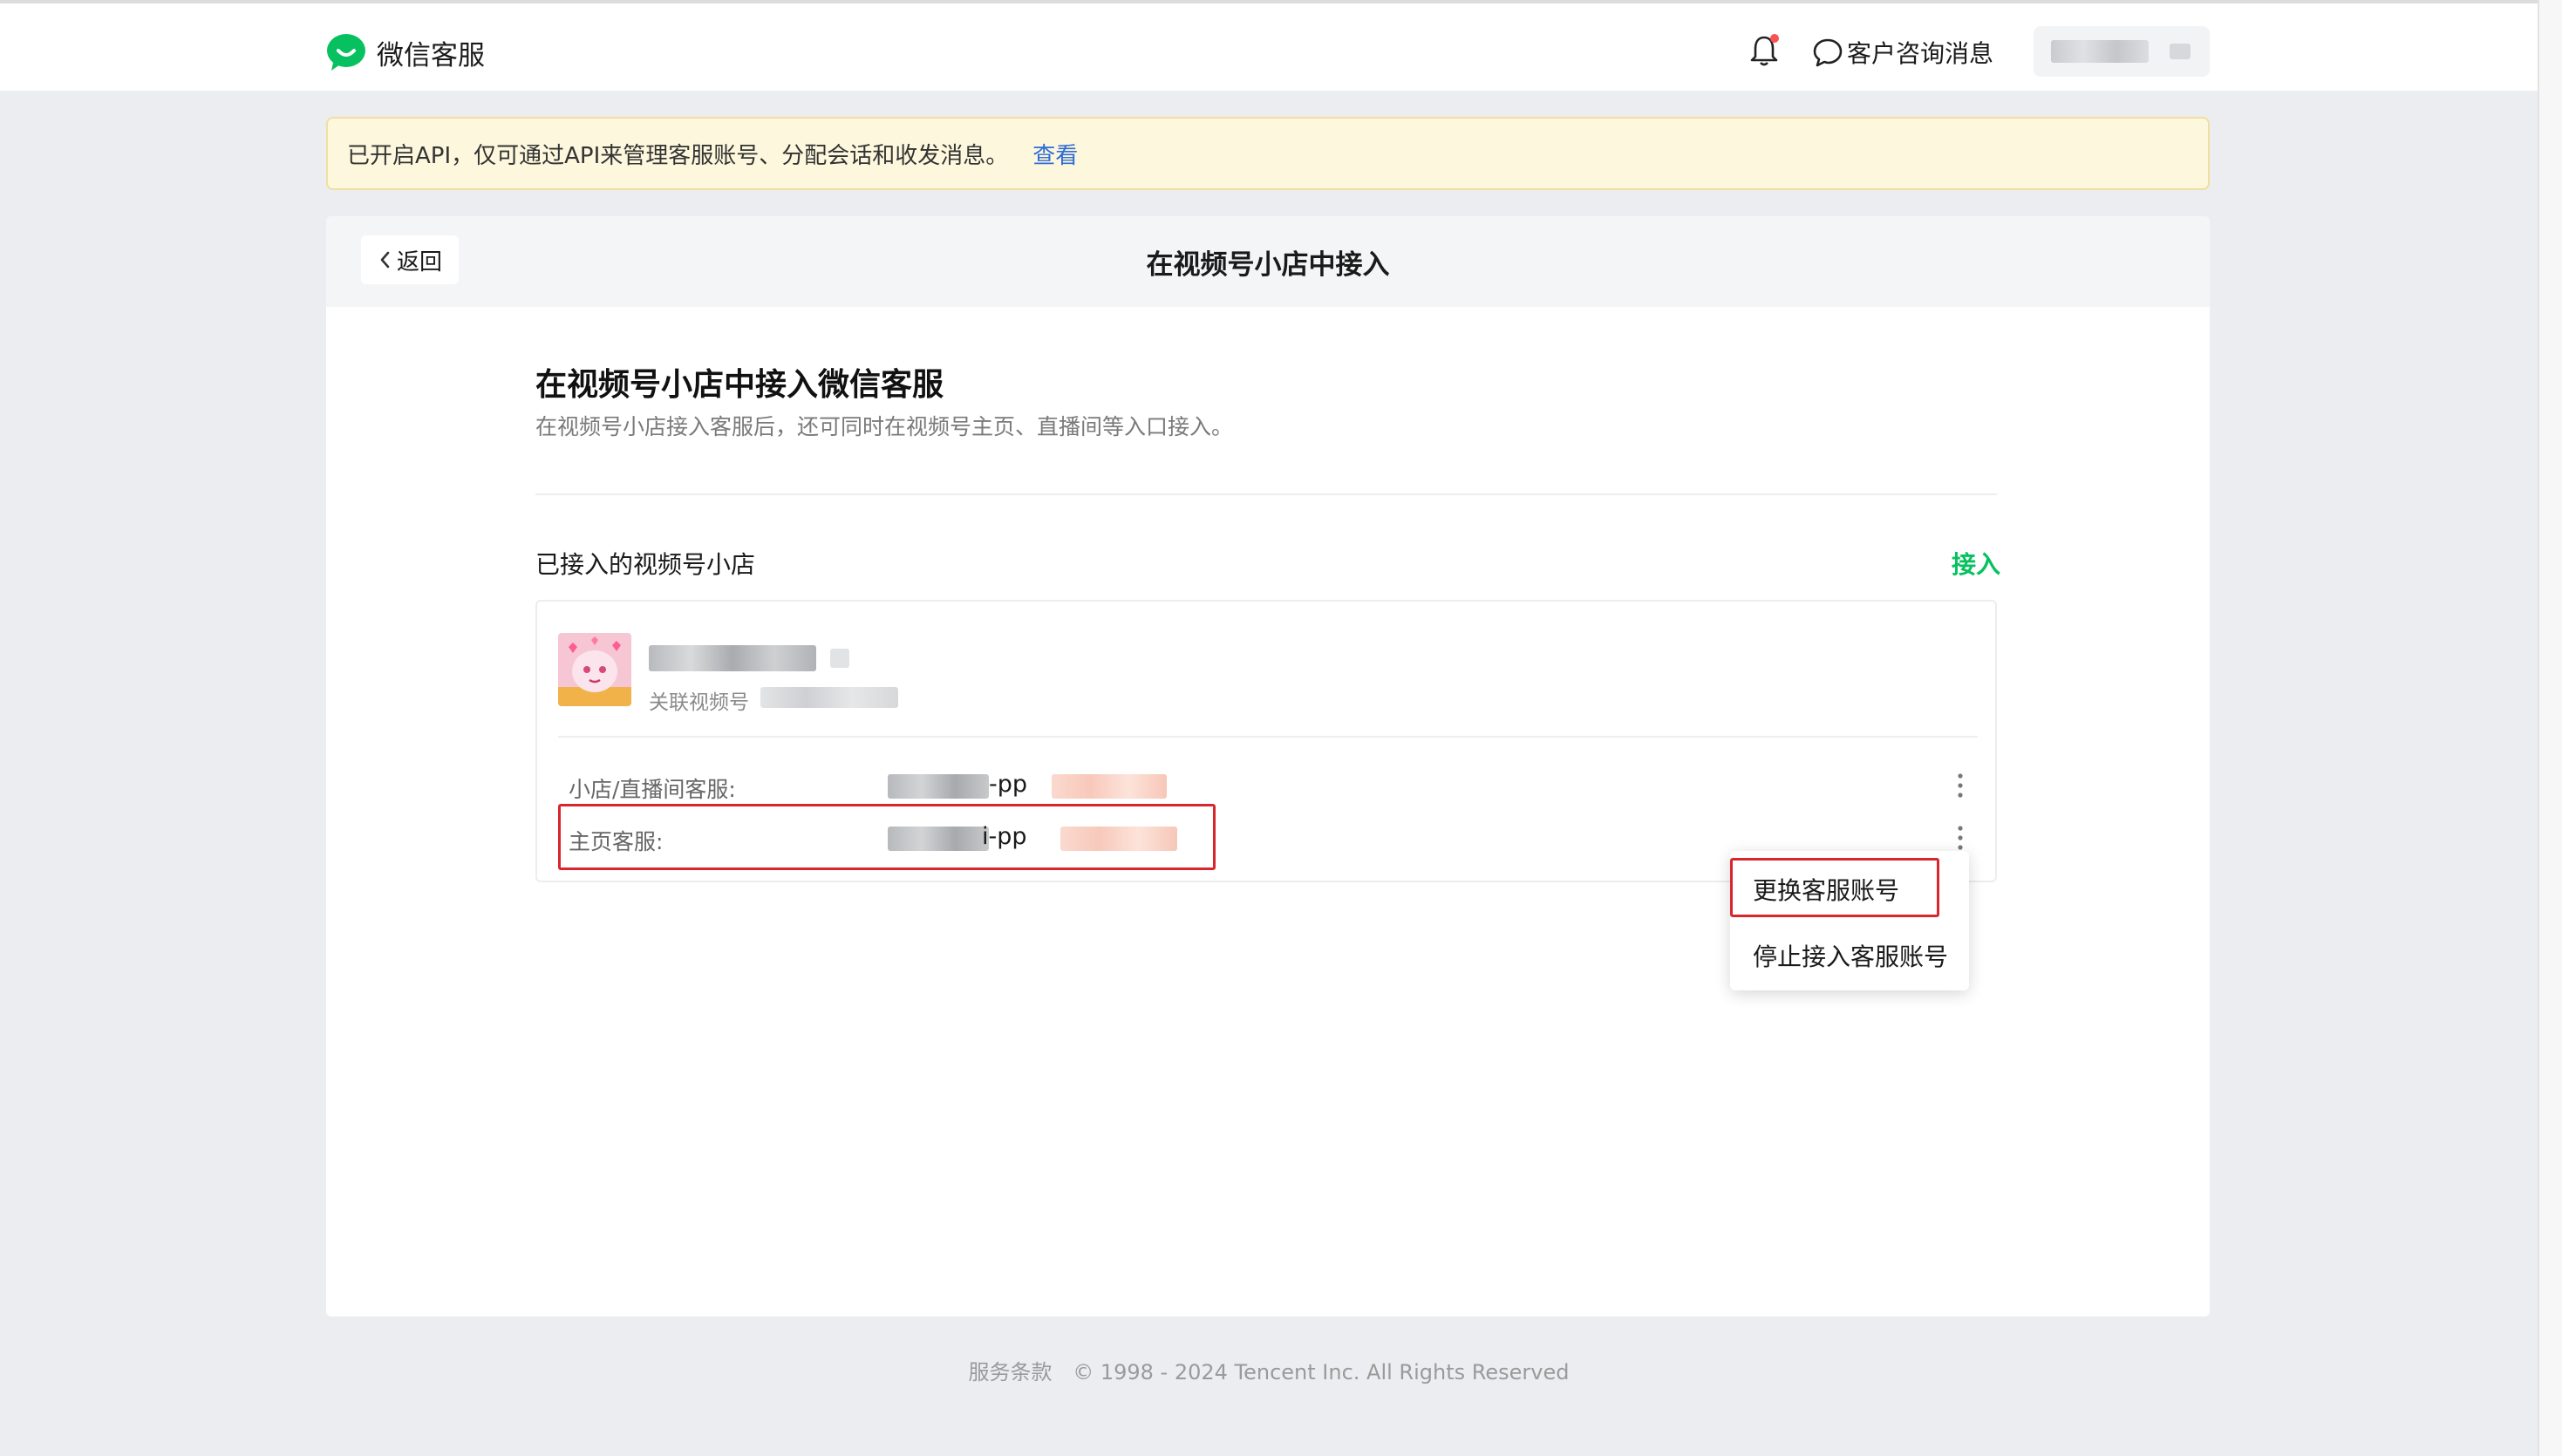  I want to click on associated-channel-label: 关联视频号, so click(699, 702).